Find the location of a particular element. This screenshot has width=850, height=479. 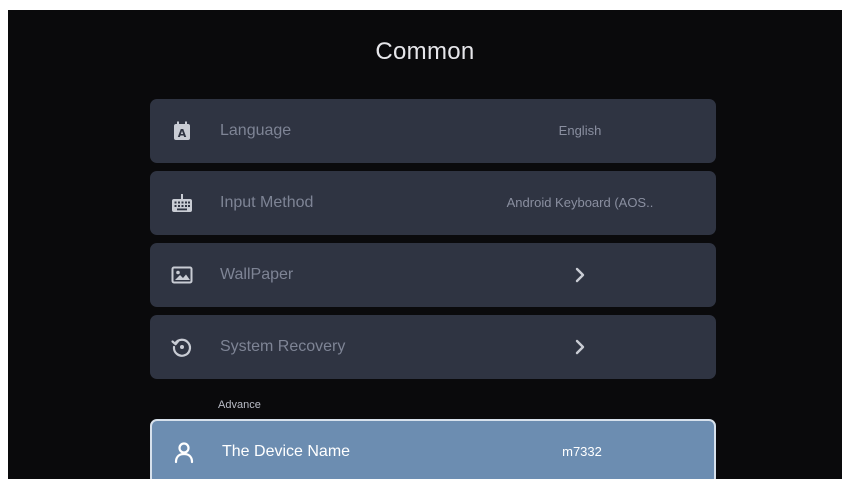

device-name-row: The Device Name m7332 is located at coordinates (433, 449).